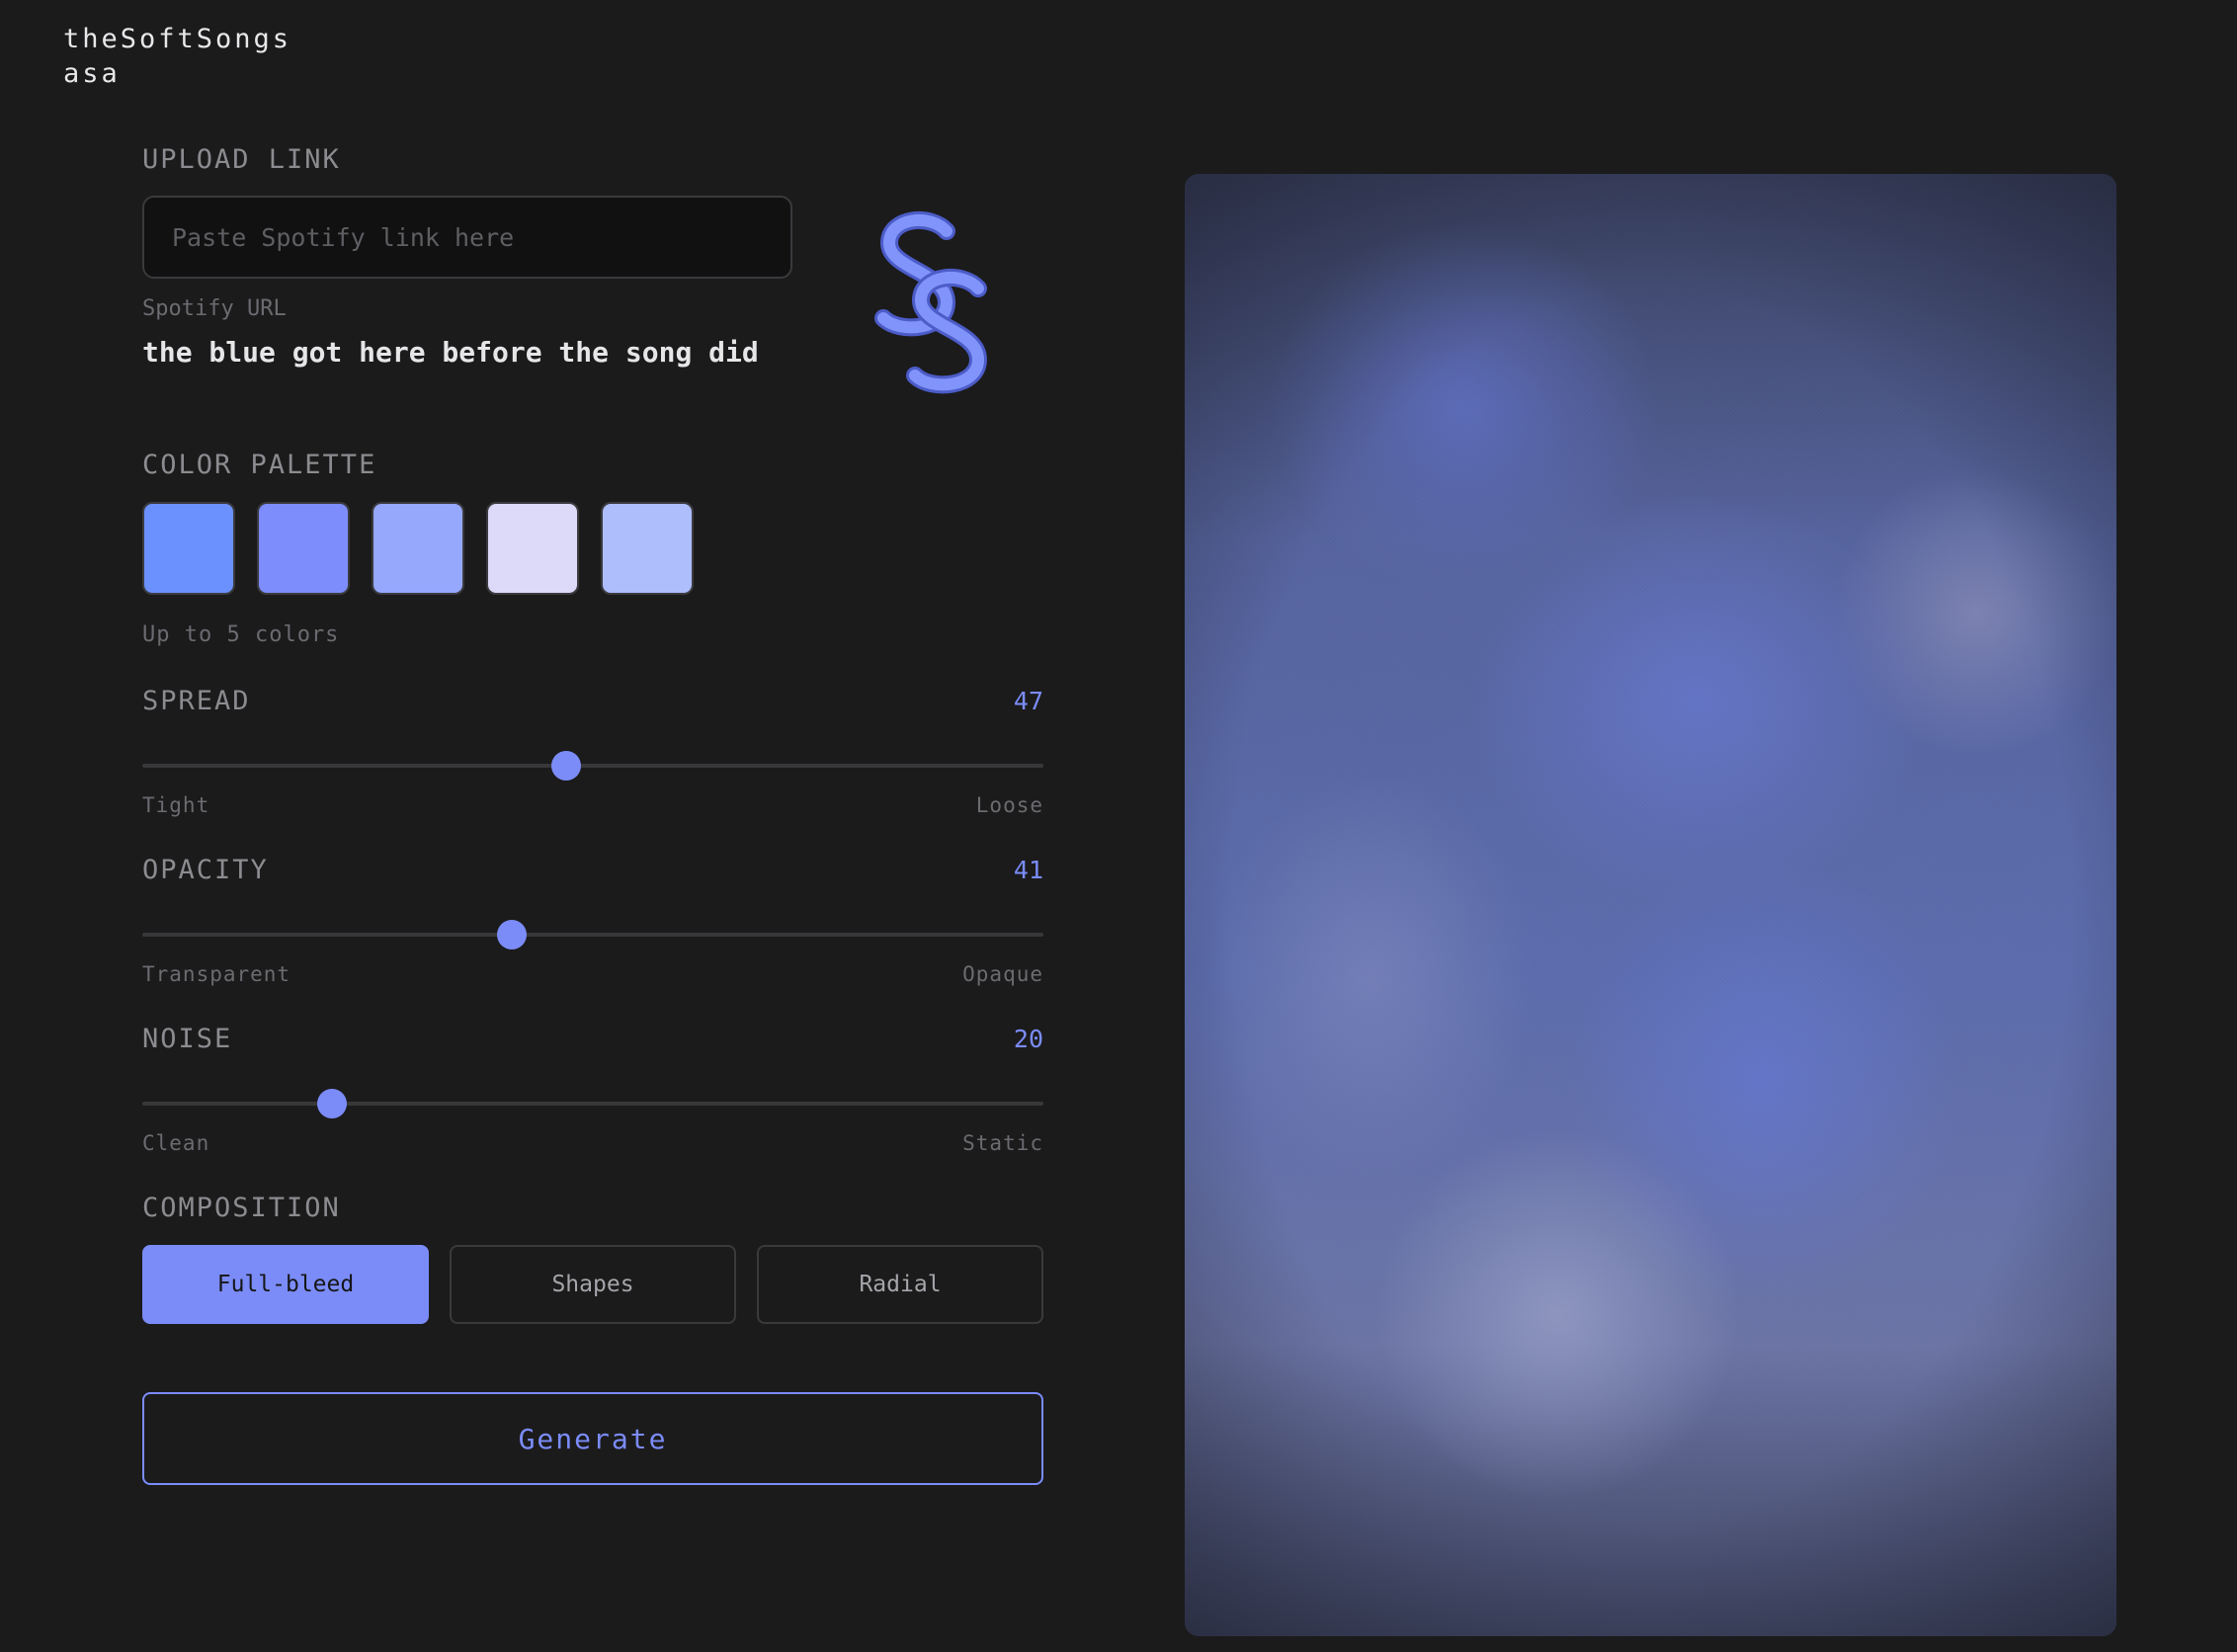 This screenshot has width=2237, height=1652. I want to click on spotify-url-input, so click(467, 237).